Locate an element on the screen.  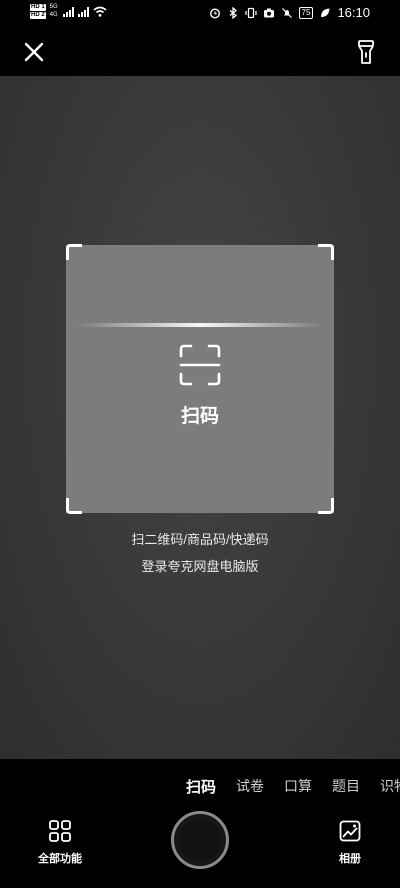
battery-level: 75 is located at coordinates (306, 12).